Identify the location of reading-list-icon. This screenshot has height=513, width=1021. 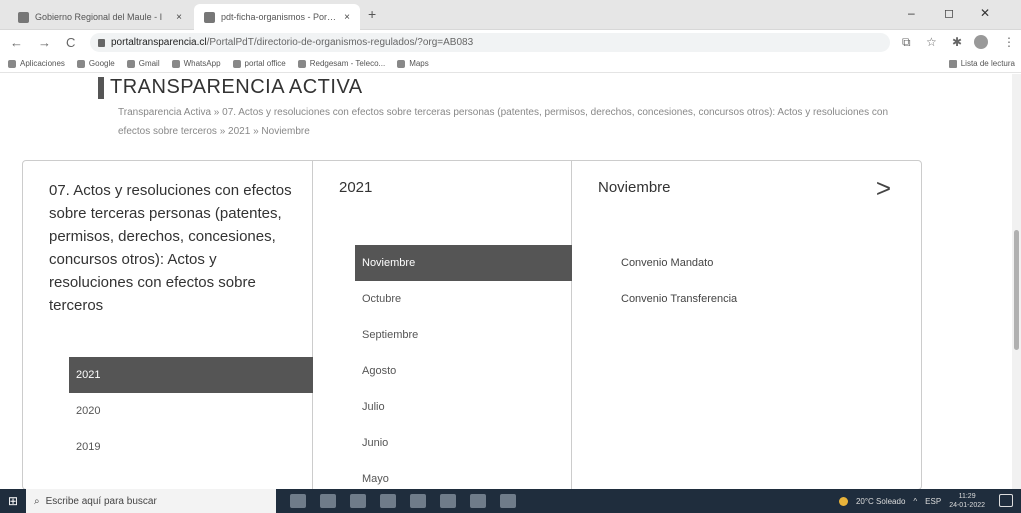
(952, 63).